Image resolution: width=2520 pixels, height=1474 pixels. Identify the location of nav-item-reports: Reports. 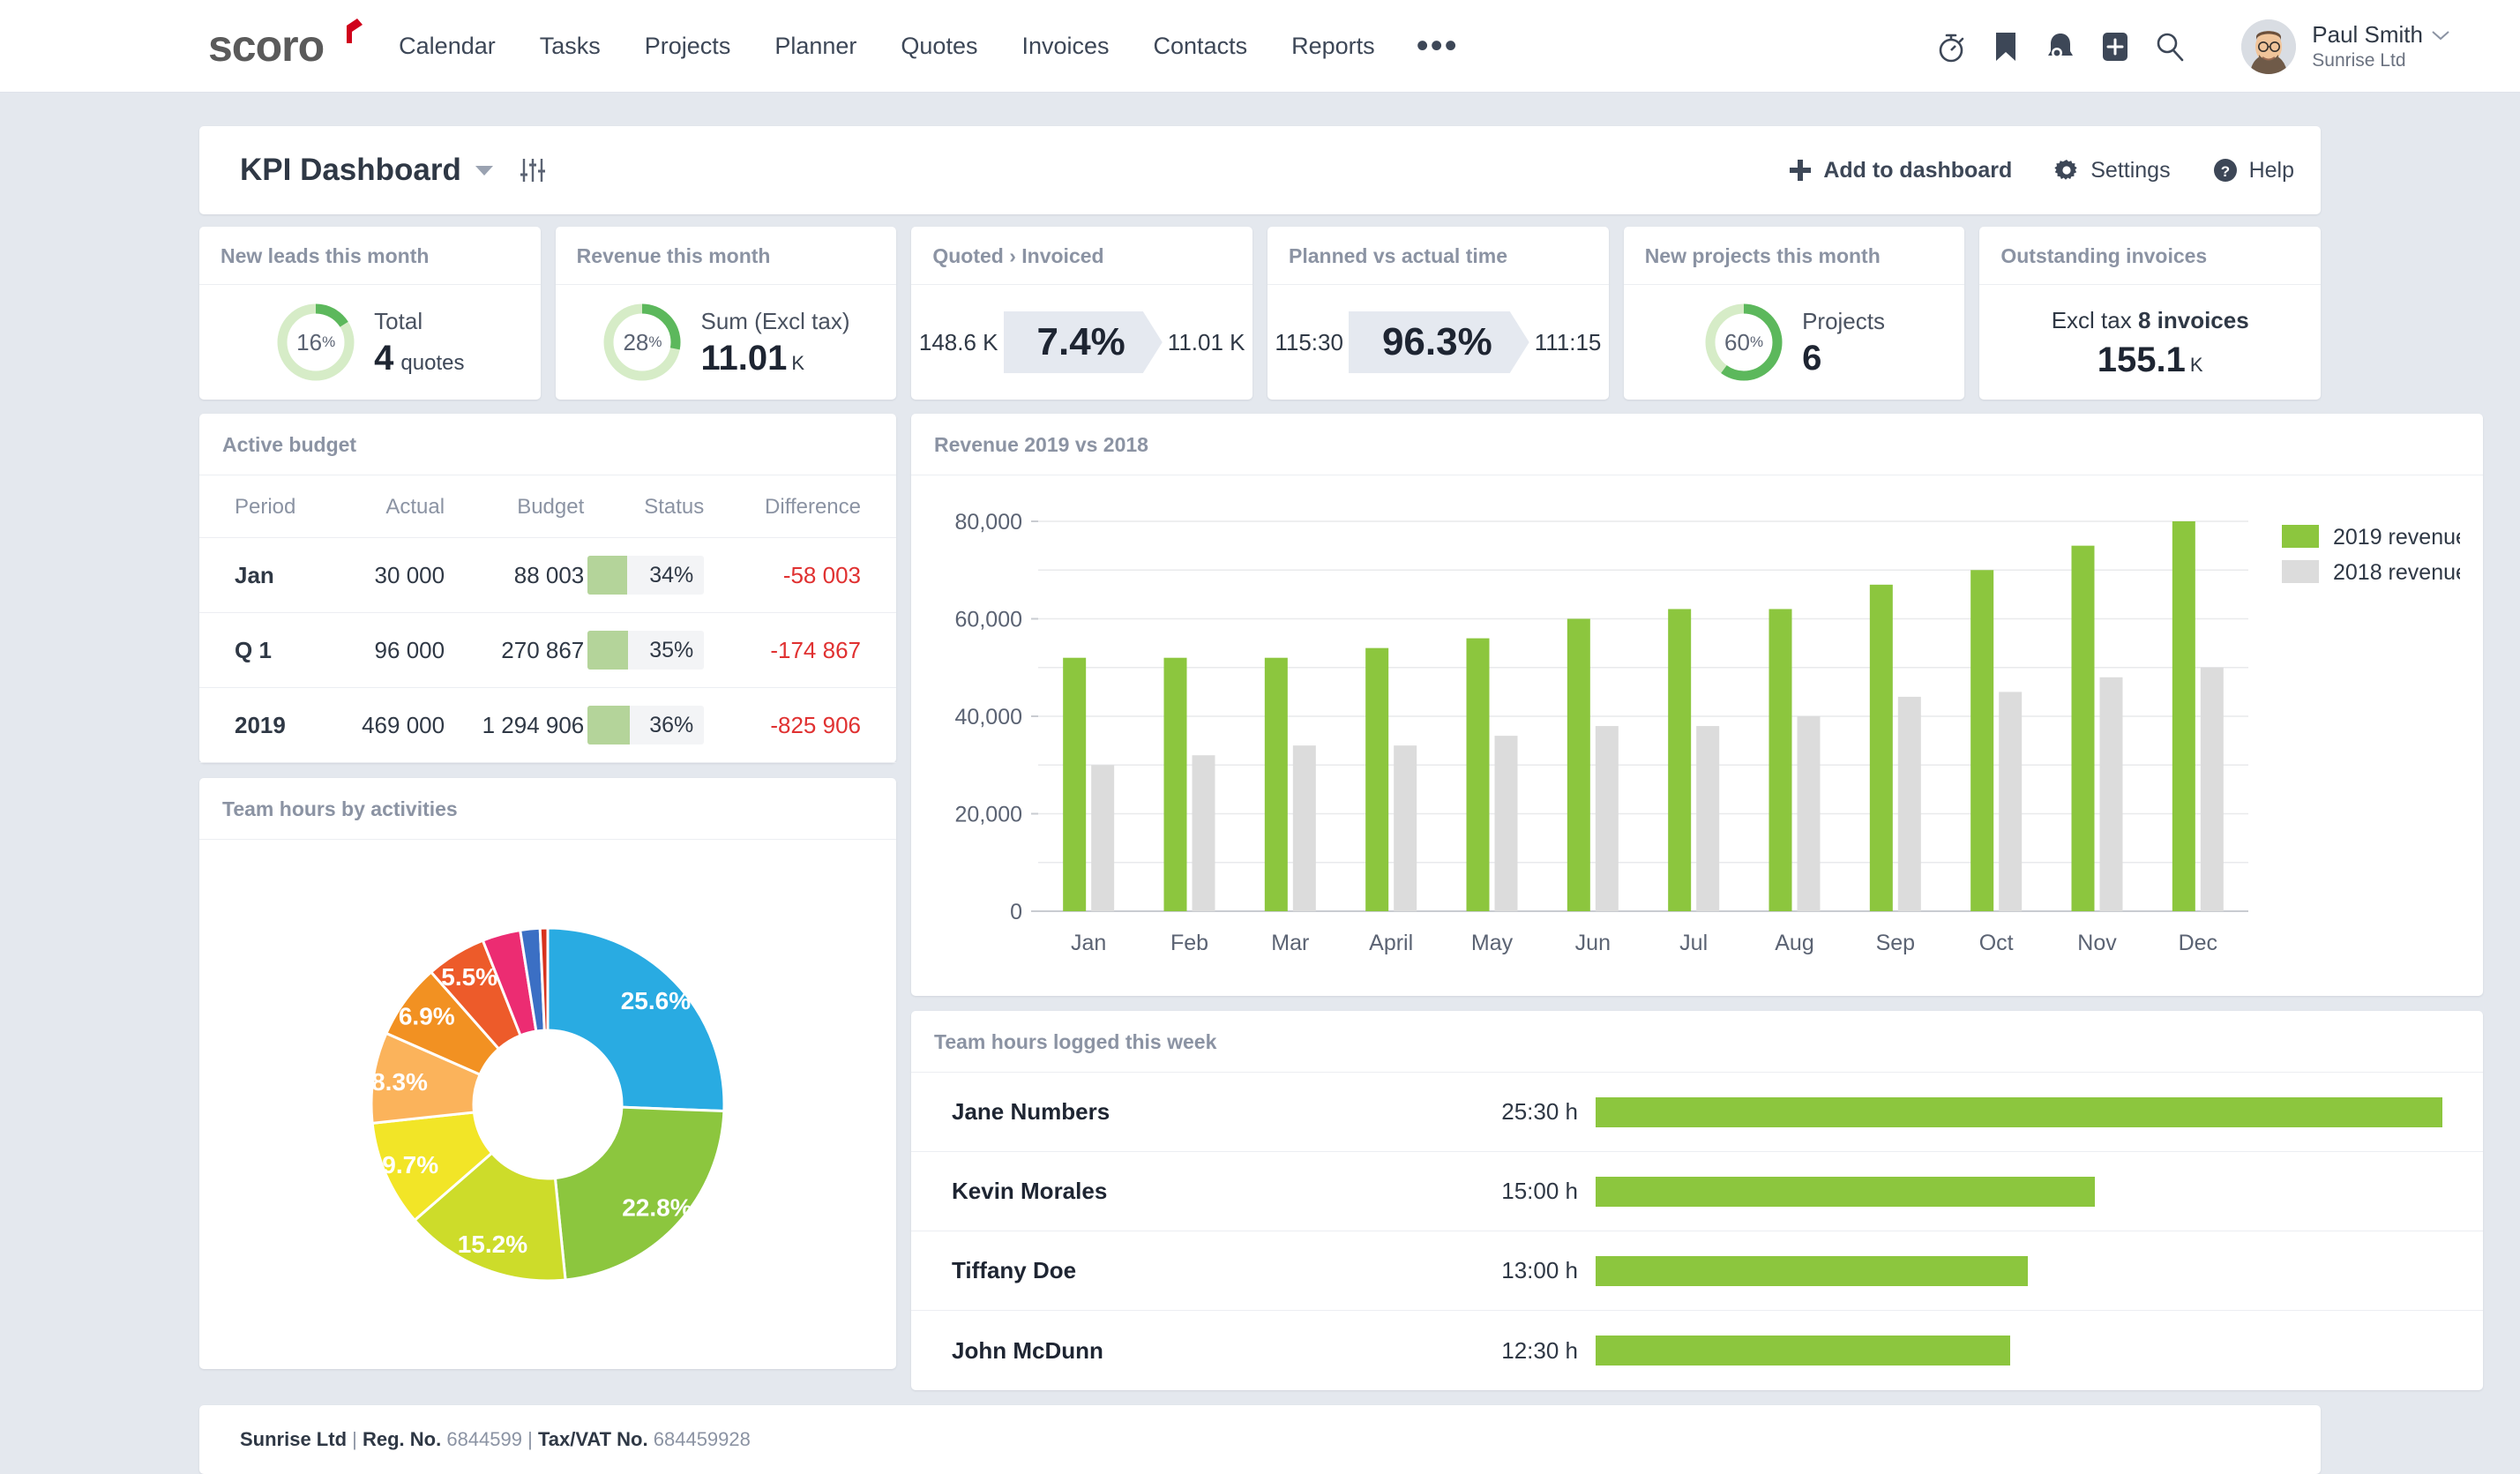
(1333, 46).